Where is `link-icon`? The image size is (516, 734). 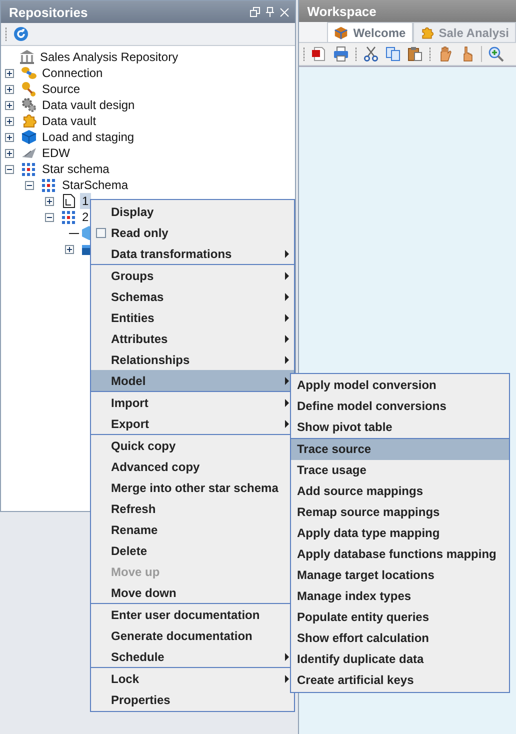 link-icon is located at coordinates (29, 73).